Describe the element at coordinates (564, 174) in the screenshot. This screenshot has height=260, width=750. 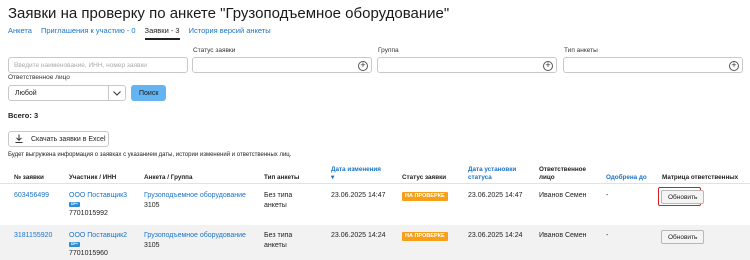
I see `col-responsible: Ответственное лицо` at that location.